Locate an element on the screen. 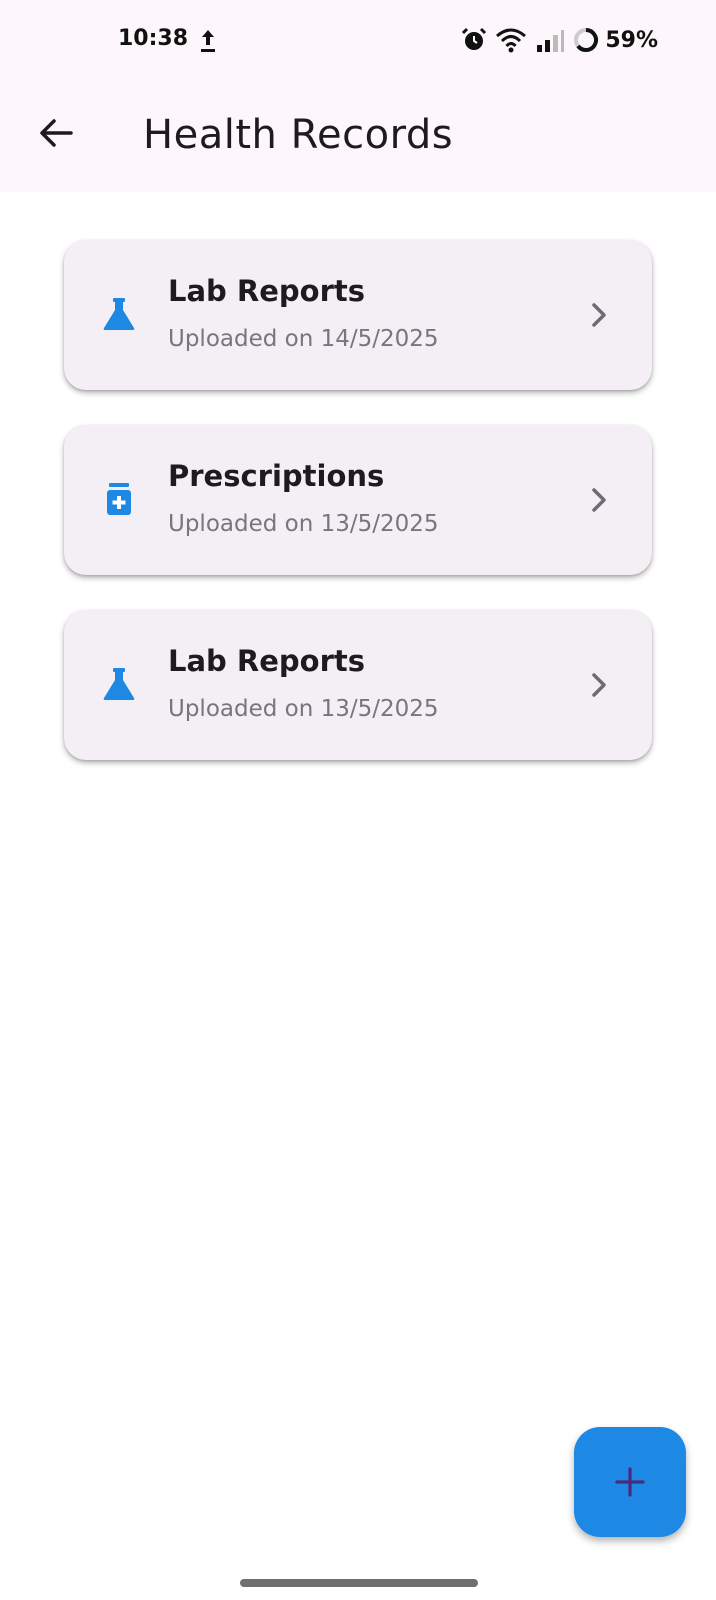 This screenshot has width=716, height=1600. record-title: Prescriptions is located at coordinates (276, 476).